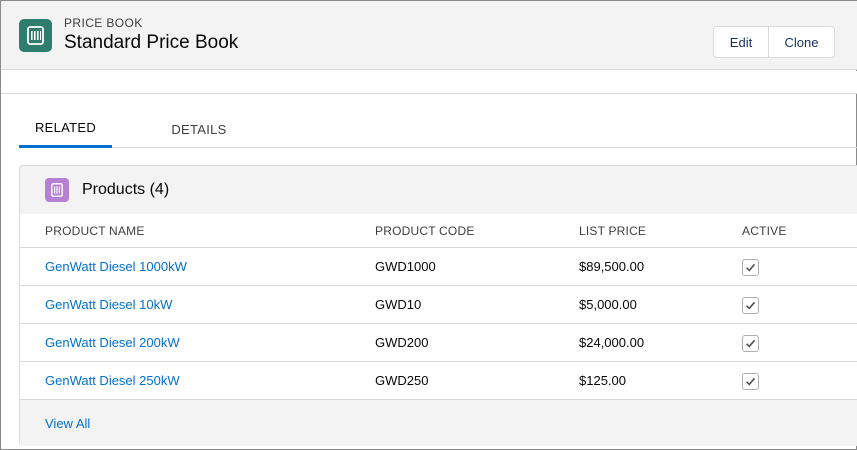 The image size is (857, 450). I want to click on tab-related: RELATED, so click(65, 129).